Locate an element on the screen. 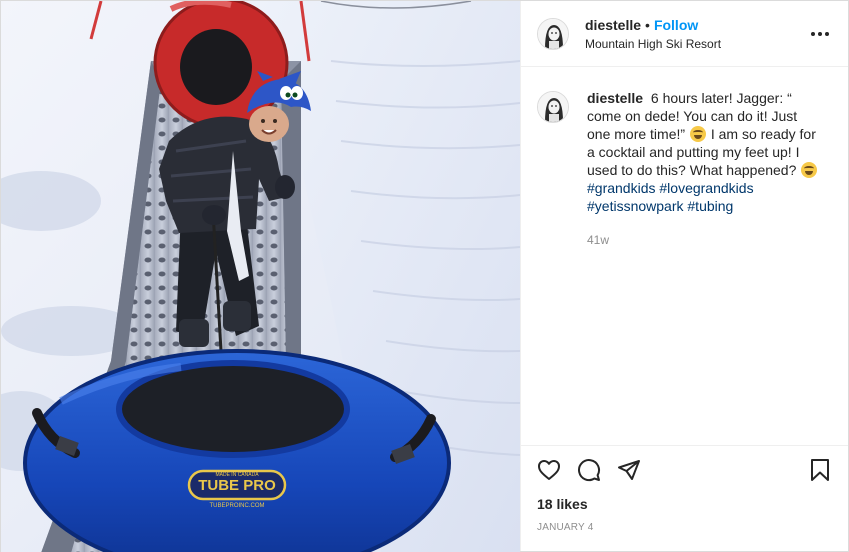 This screenshot has width=849, height=552. tube-logo-bottom: TUBEPROINC.COM is located at coordinates (236, 506).